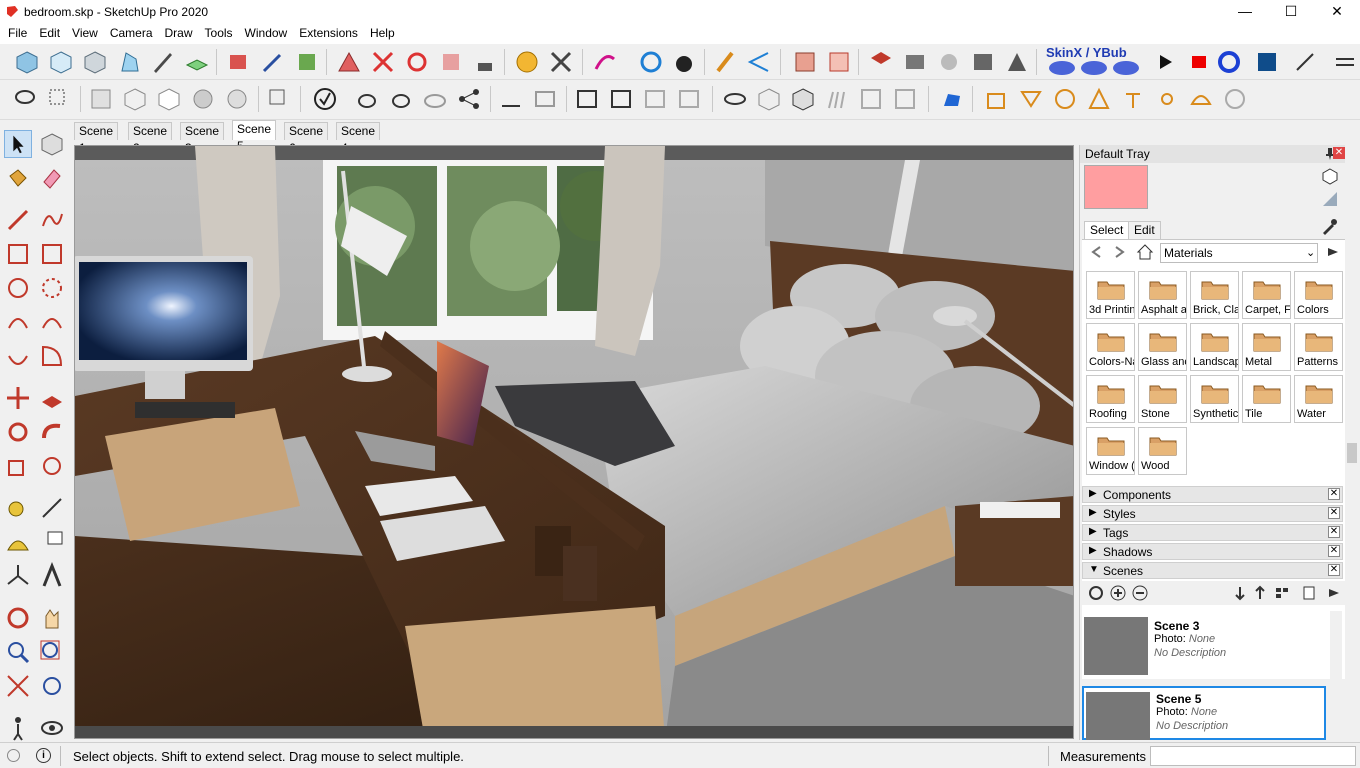 The width and height of the screenshot is (1360, 768). Describe the element at coordinates (52, 178) in the screenshot. I see `eraser-icon` at that location.